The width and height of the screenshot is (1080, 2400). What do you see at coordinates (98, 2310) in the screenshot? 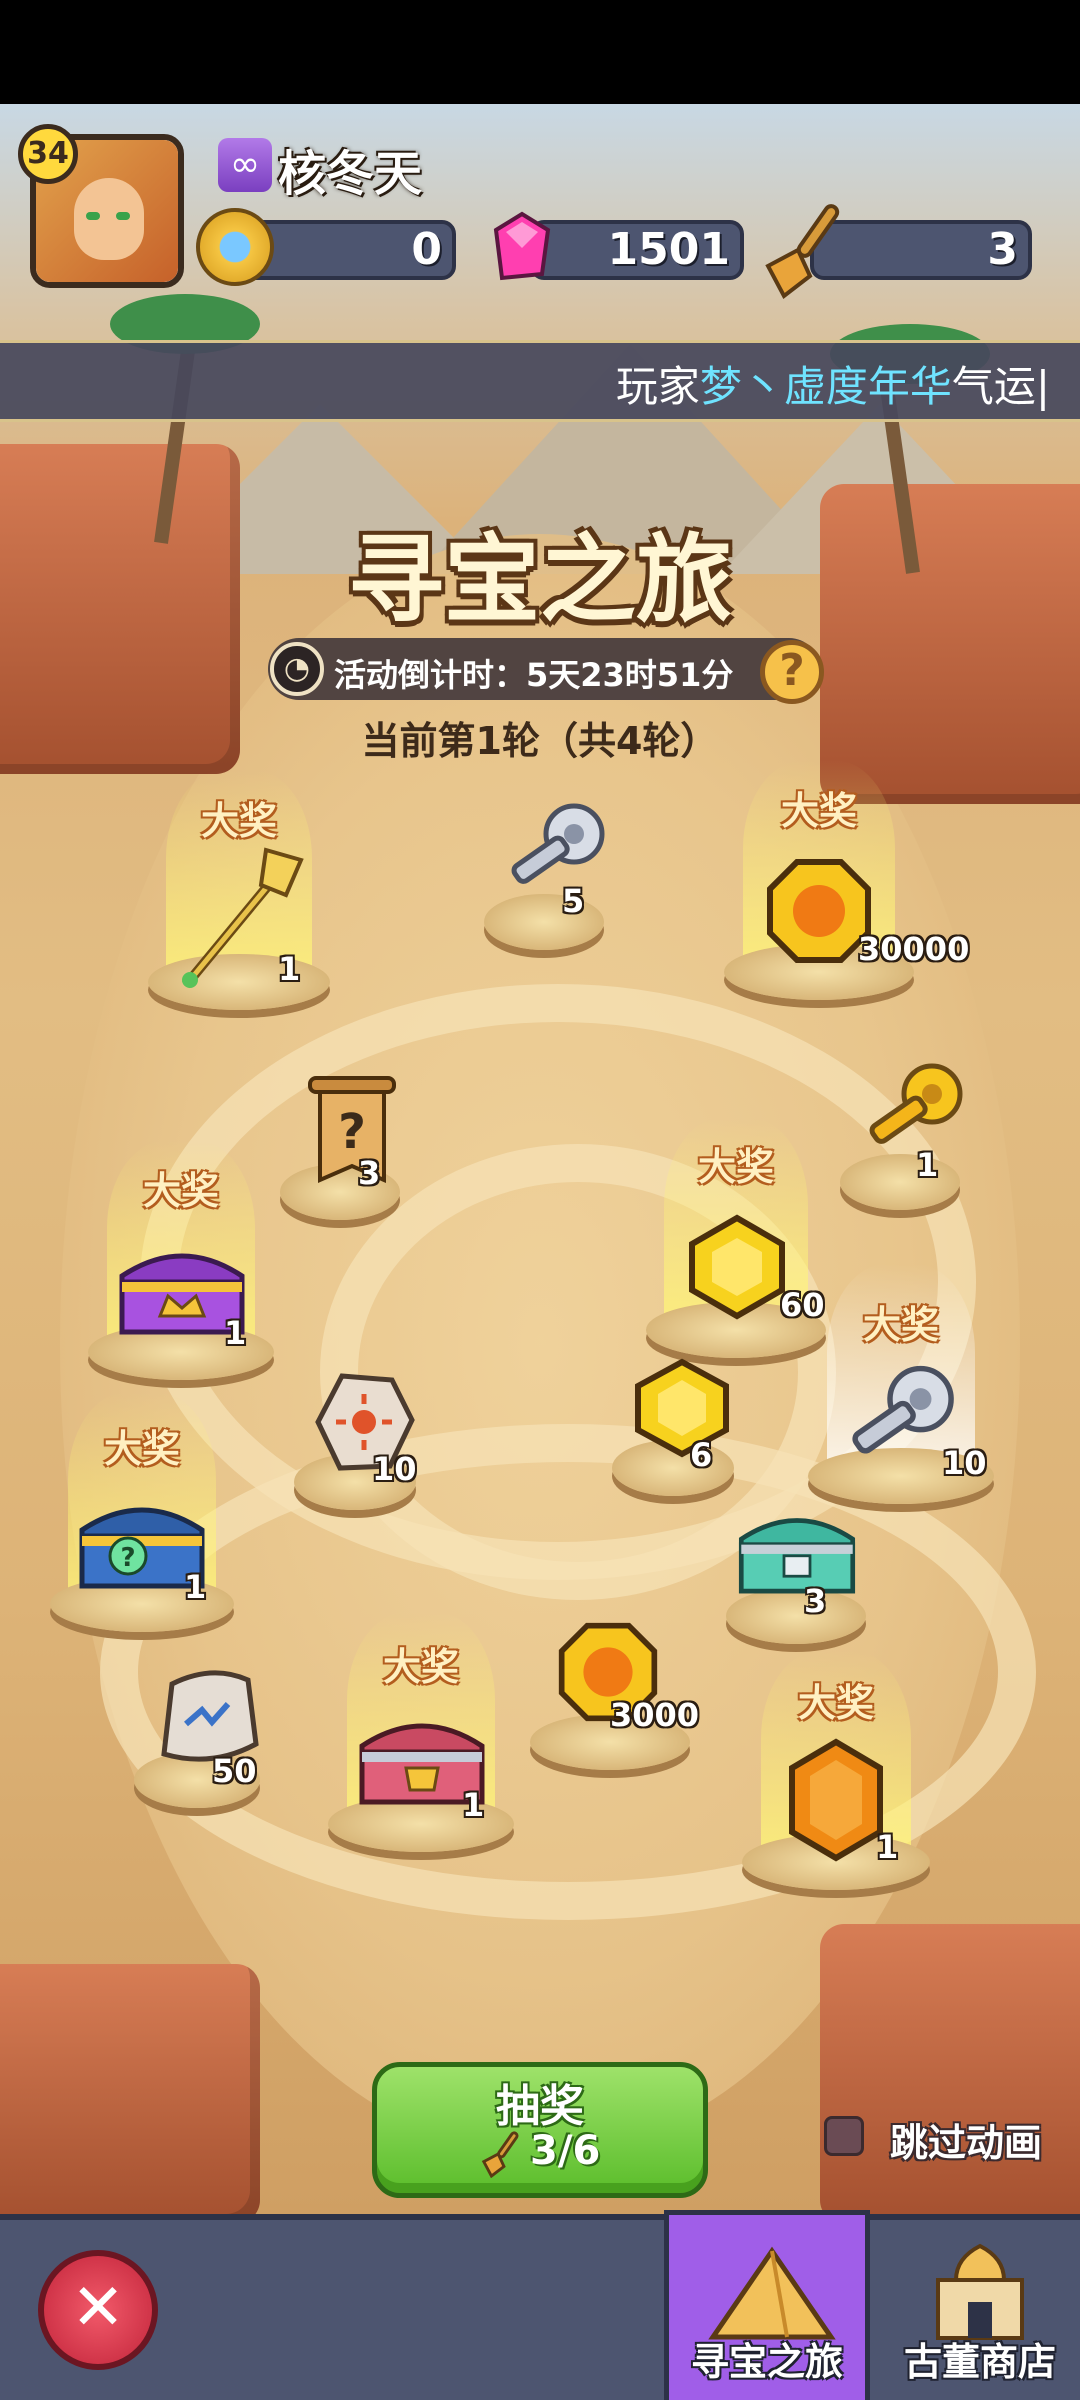
I see `close-button: ✕` at bounding box center [98, 2310].